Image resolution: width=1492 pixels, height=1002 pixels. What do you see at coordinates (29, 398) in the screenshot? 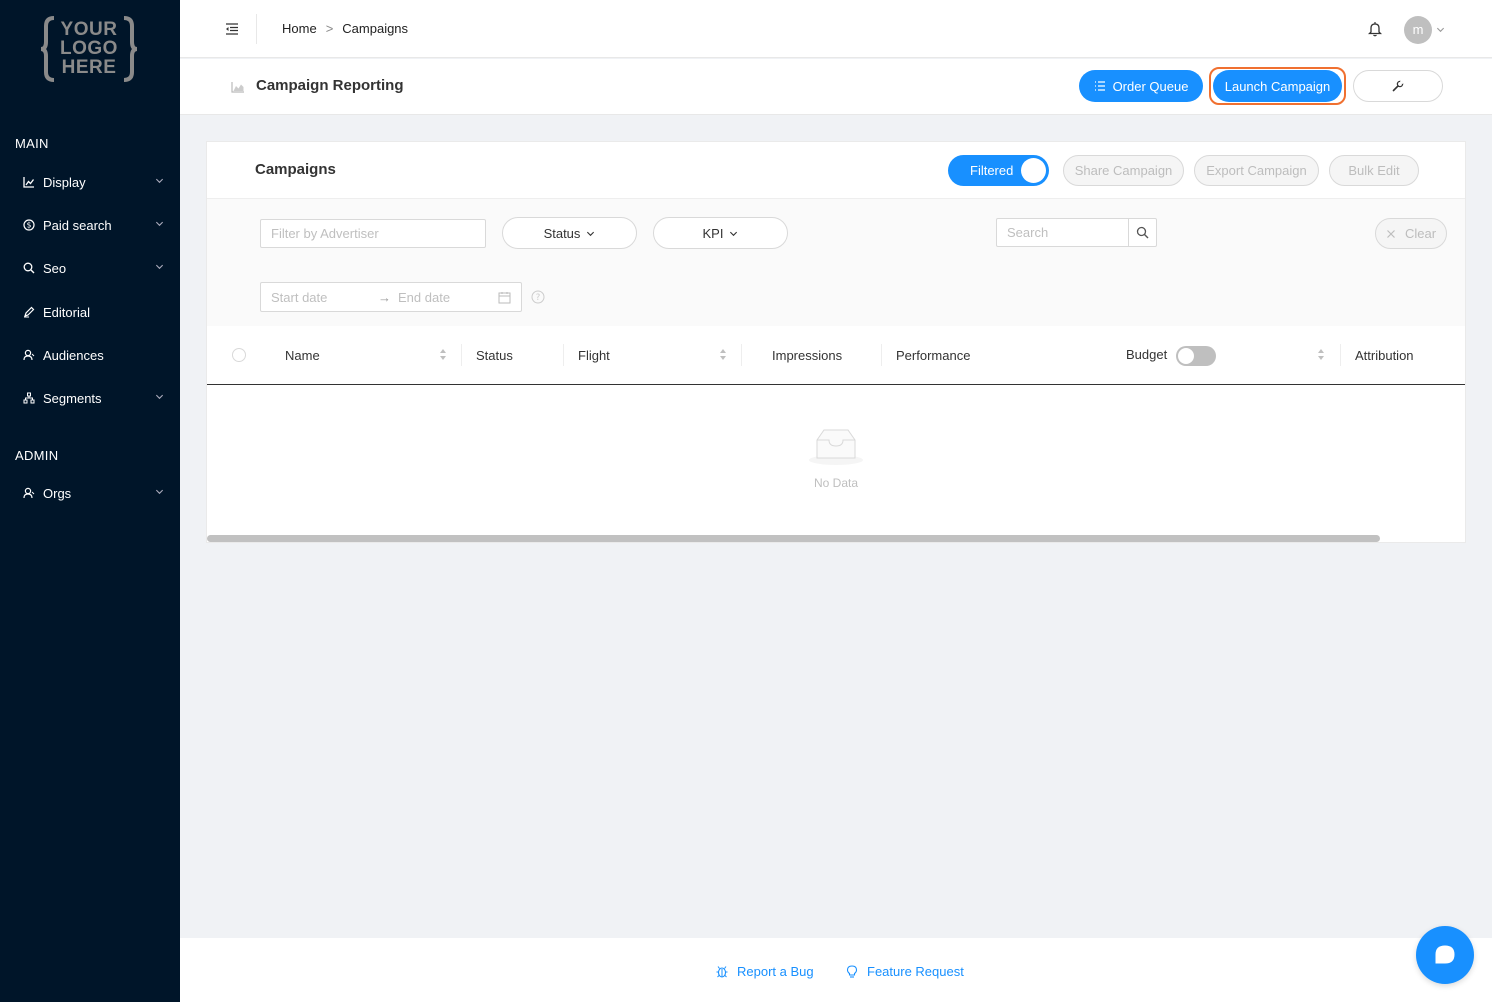
I see `cluster-icon` at bounding box center [29, 398].